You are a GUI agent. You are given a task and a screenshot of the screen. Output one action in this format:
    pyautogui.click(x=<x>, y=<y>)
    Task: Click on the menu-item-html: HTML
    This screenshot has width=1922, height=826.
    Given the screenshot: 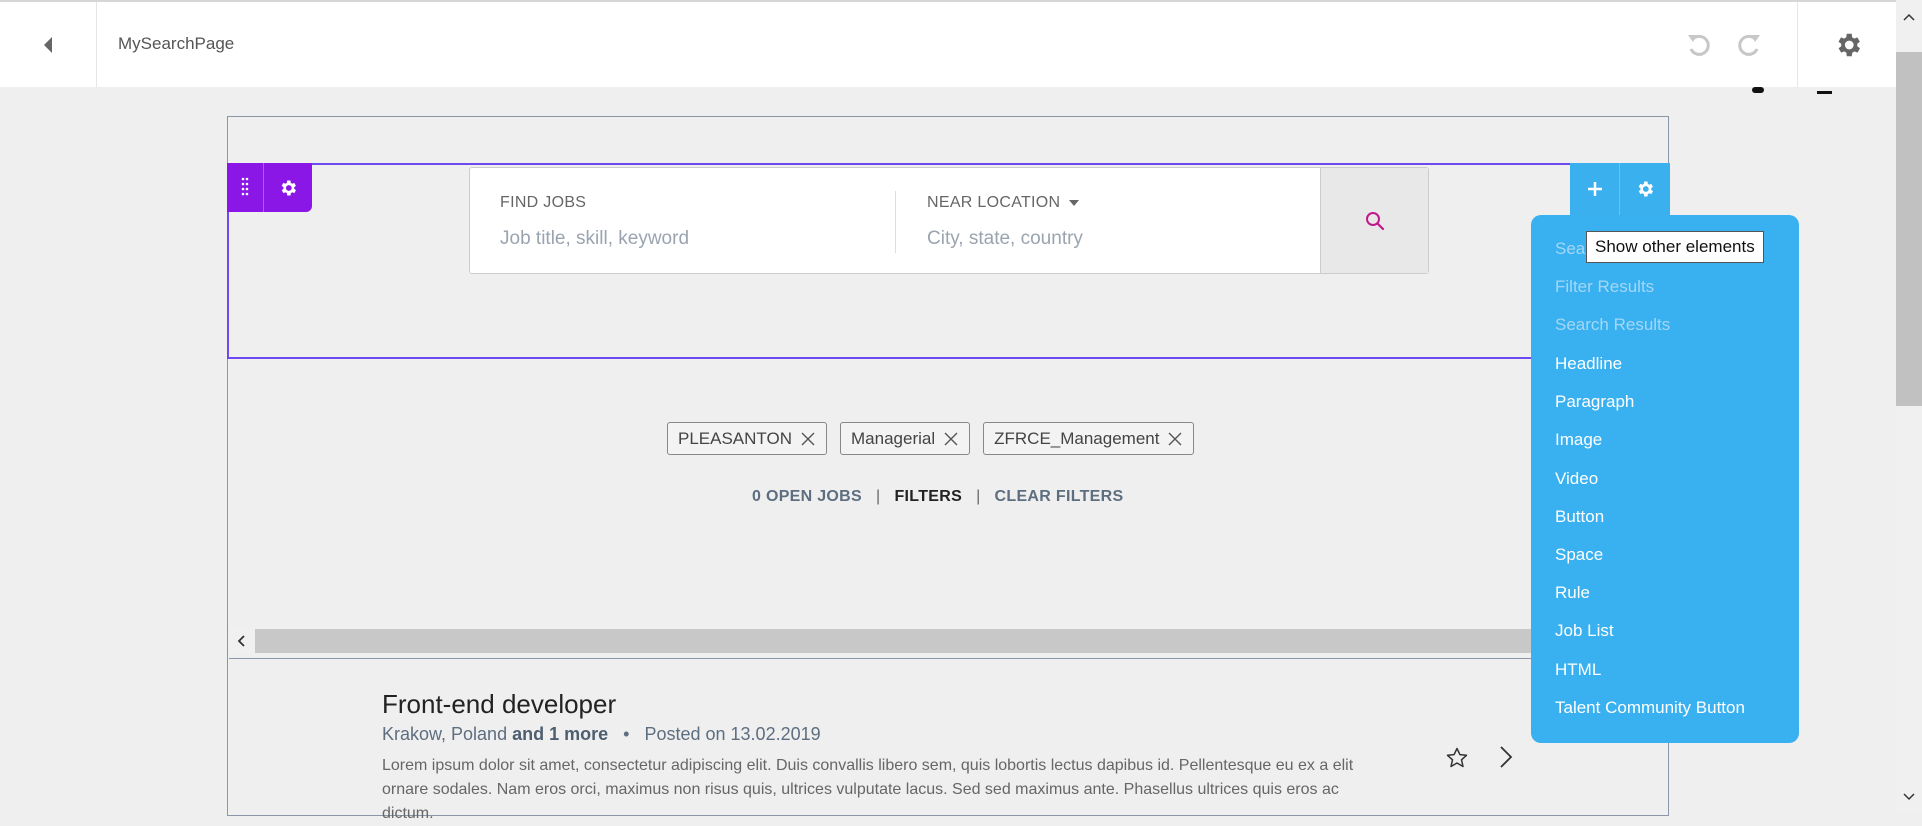 What is the action you would take?
    pyautogui.click(x=1578, y=670)
    